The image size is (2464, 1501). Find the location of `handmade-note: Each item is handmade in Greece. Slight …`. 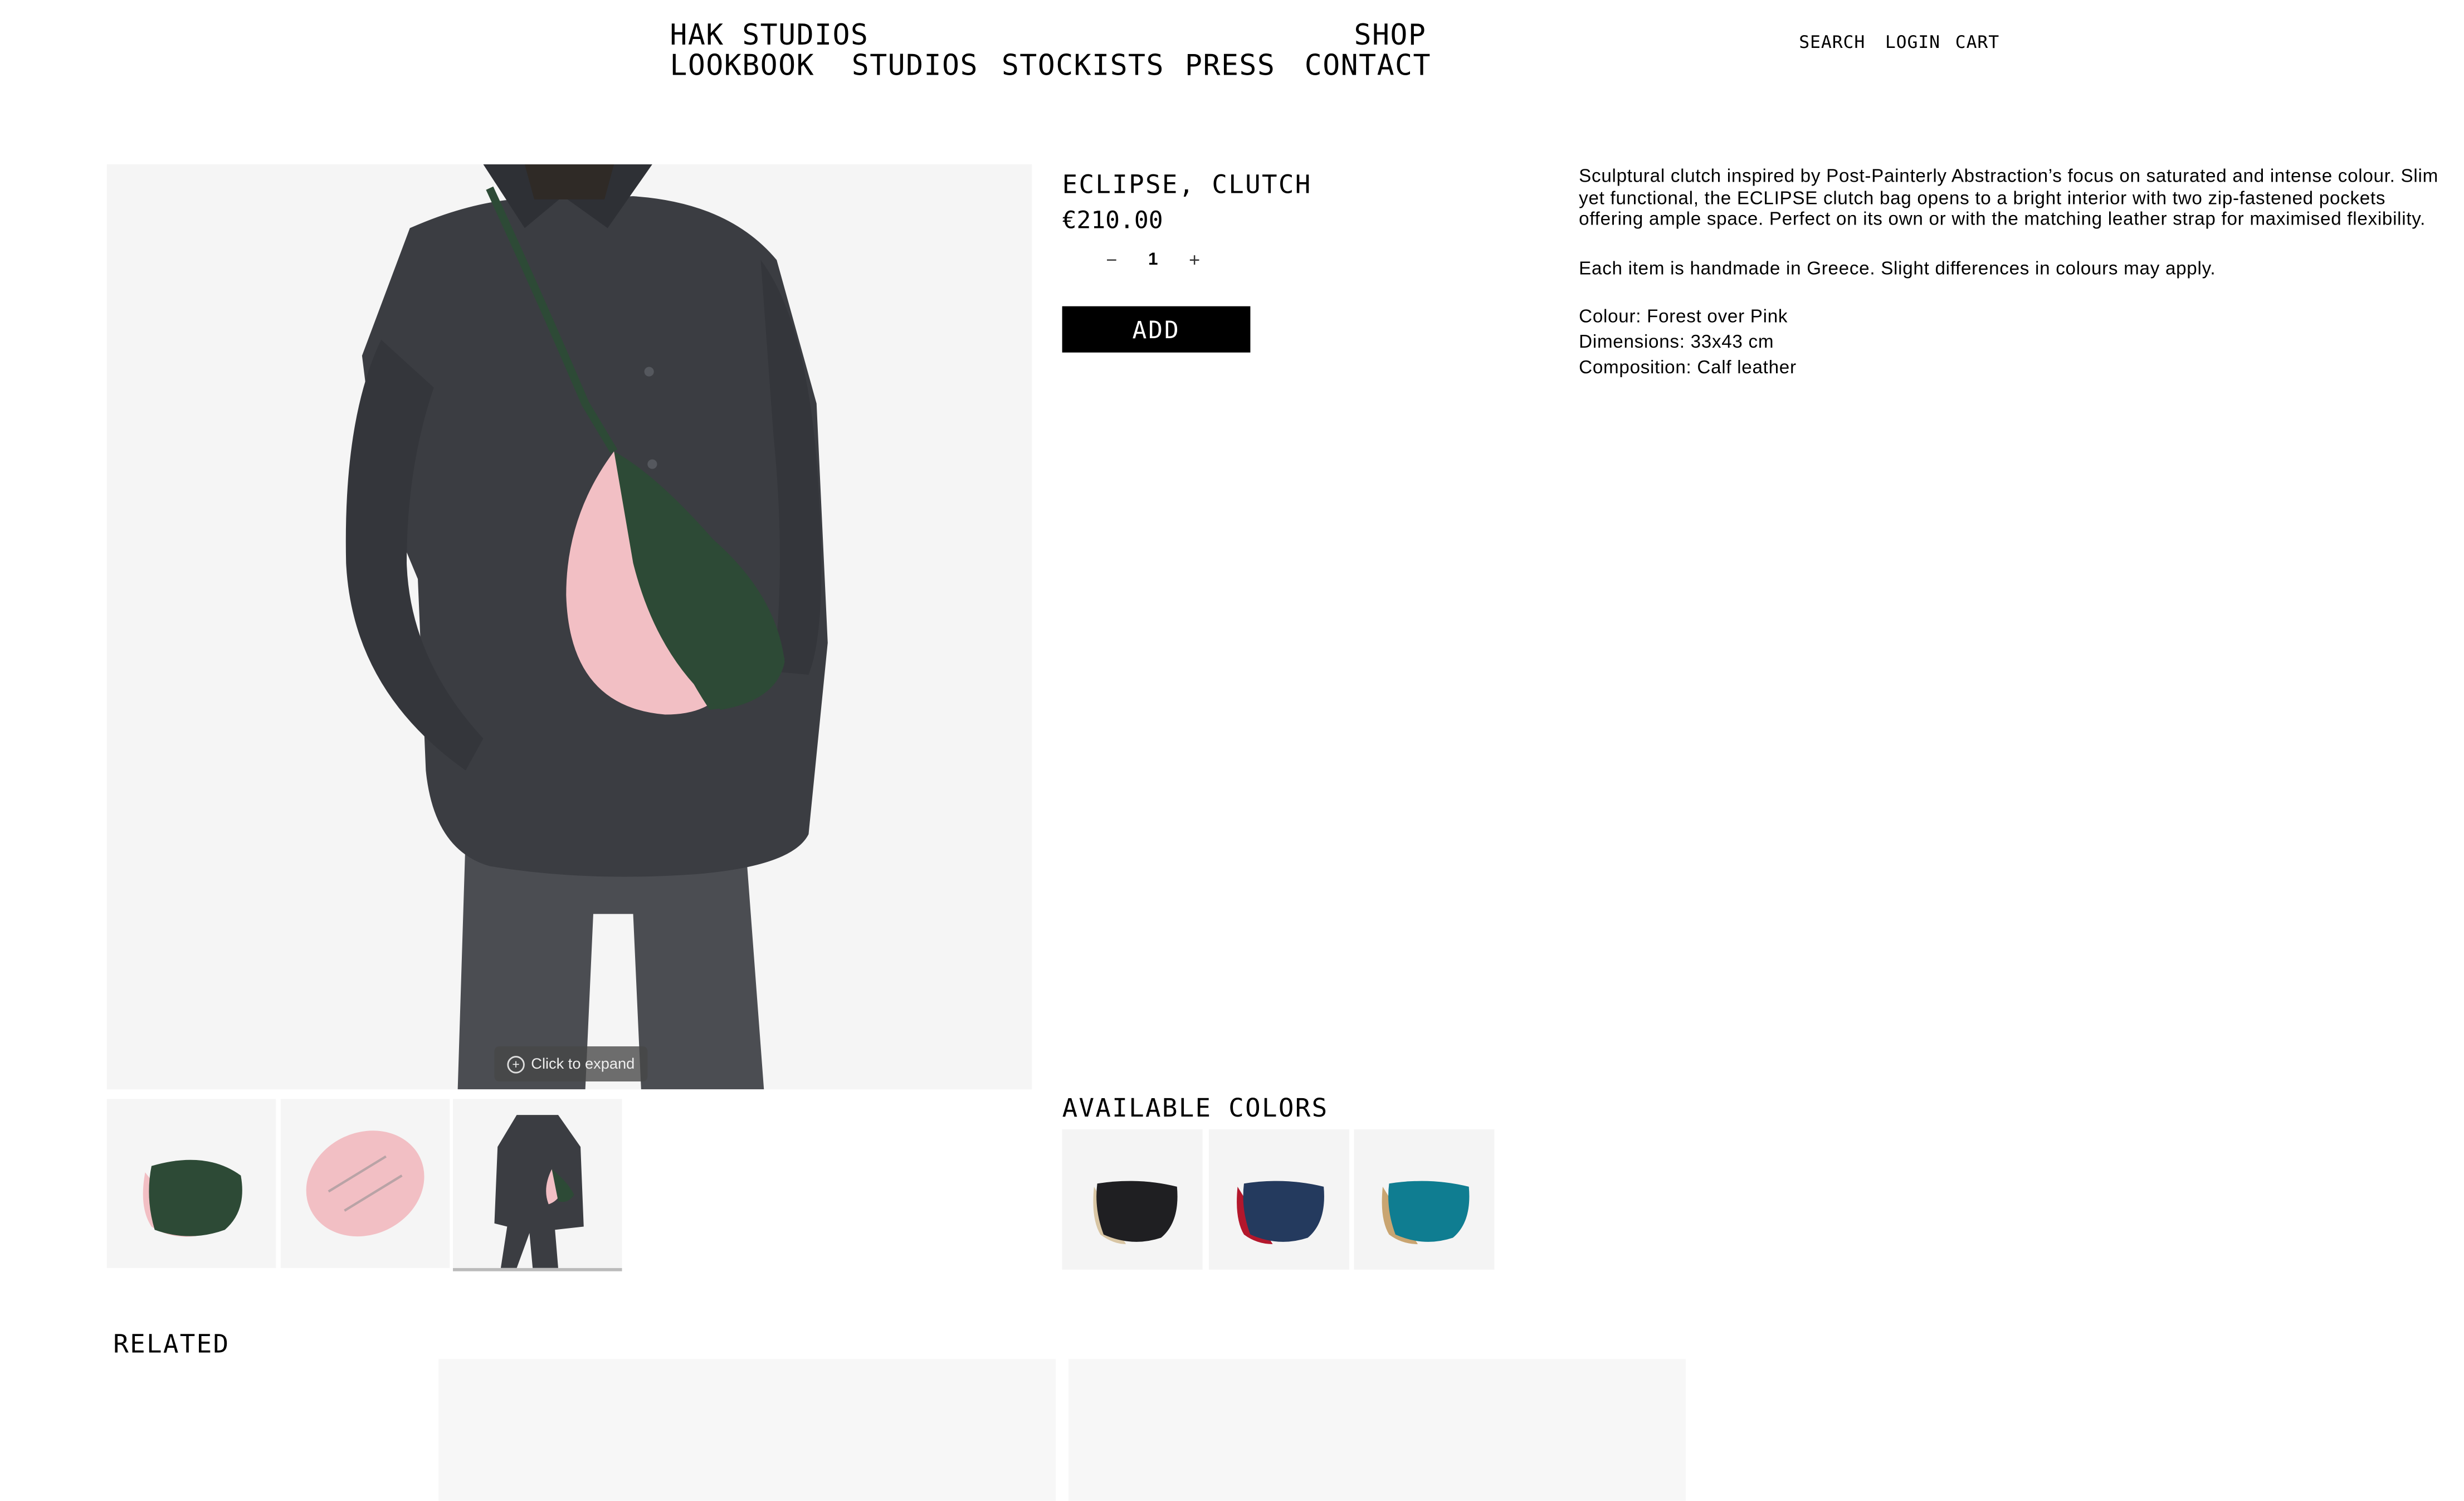

handmade-note: Each item is handmade in Greece. Slight … is located at coordinates (1897, 268).